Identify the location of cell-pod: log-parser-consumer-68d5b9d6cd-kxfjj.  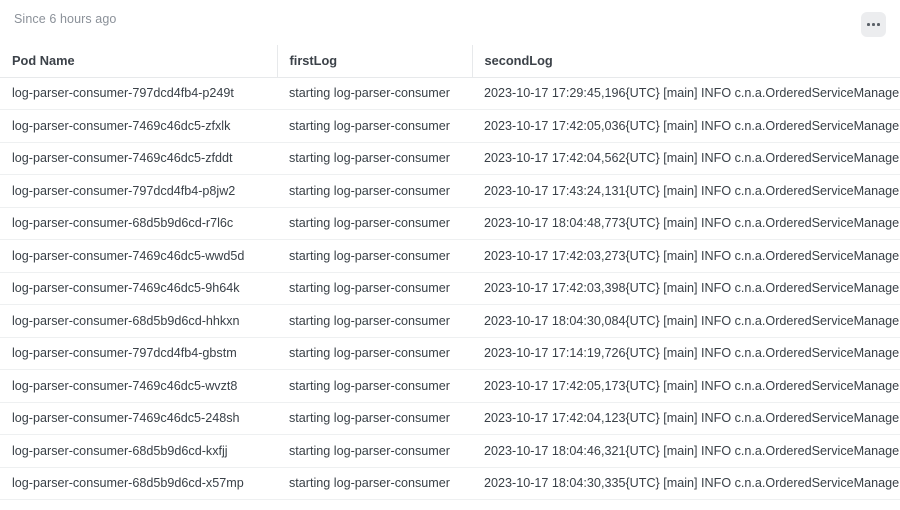
(138, 451).